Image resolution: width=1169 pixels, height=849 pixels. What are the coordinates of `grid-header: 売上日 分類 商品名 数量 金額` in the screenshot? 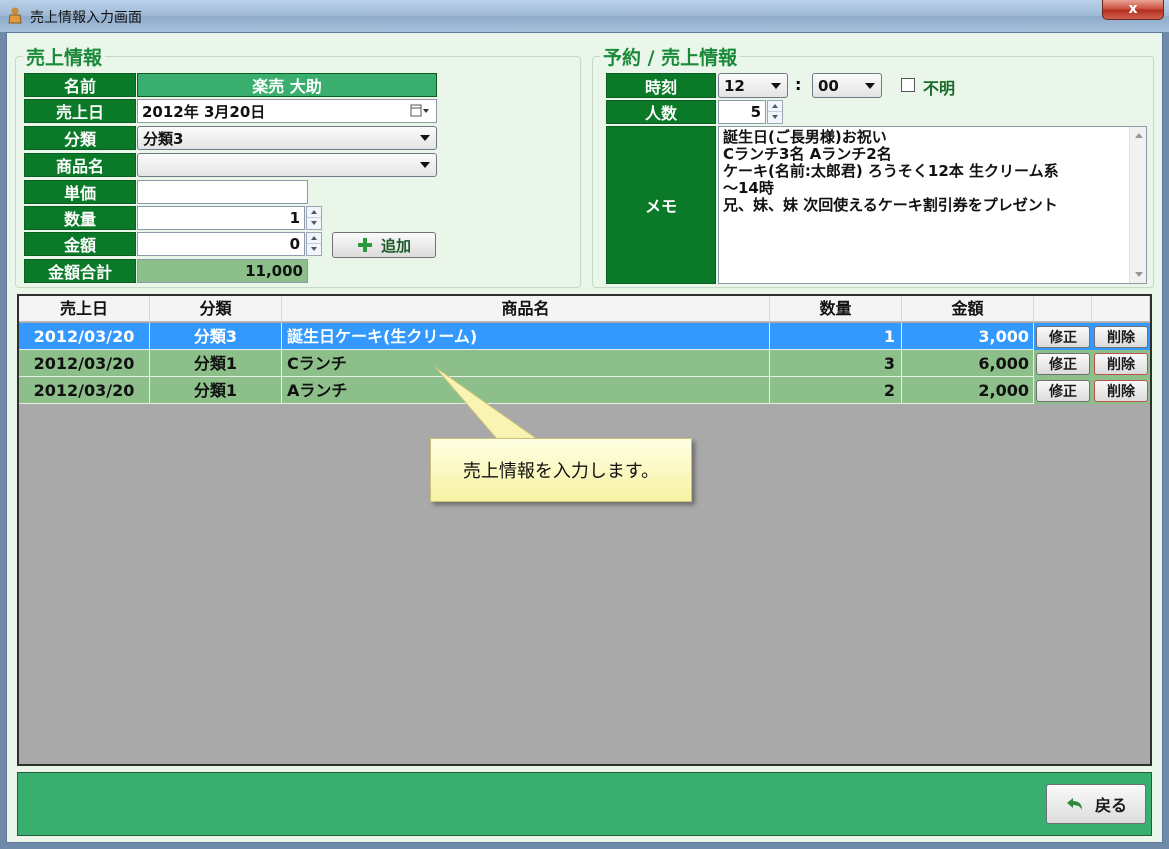 It's located at (584, 309).